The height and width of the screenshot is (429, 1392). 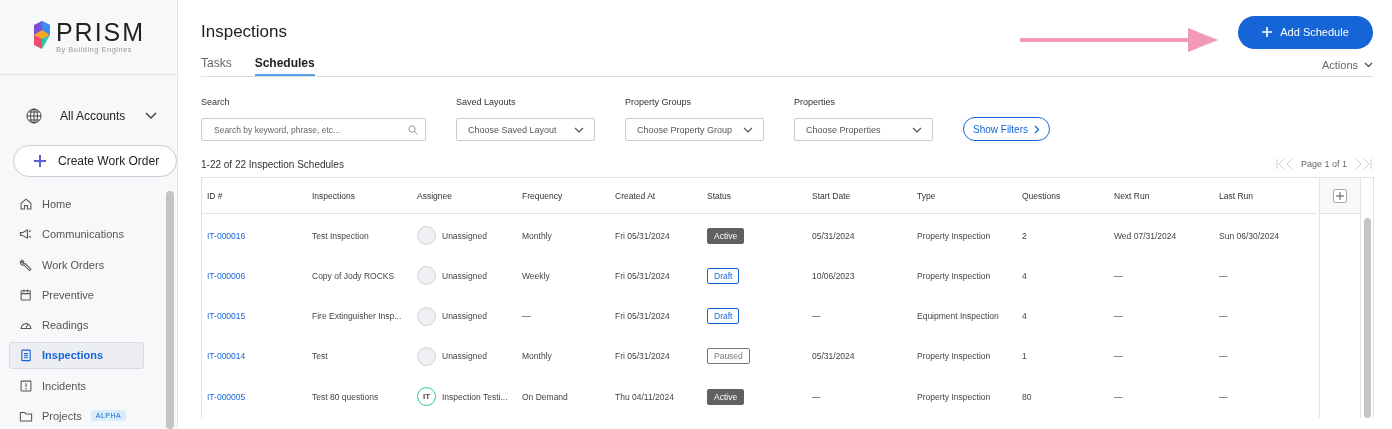 What do you see at coordinates (1249, 236) in the screenshot?
I see `table-cell-text: Sun 06/30/2024` at bounding box center [1249, 236].